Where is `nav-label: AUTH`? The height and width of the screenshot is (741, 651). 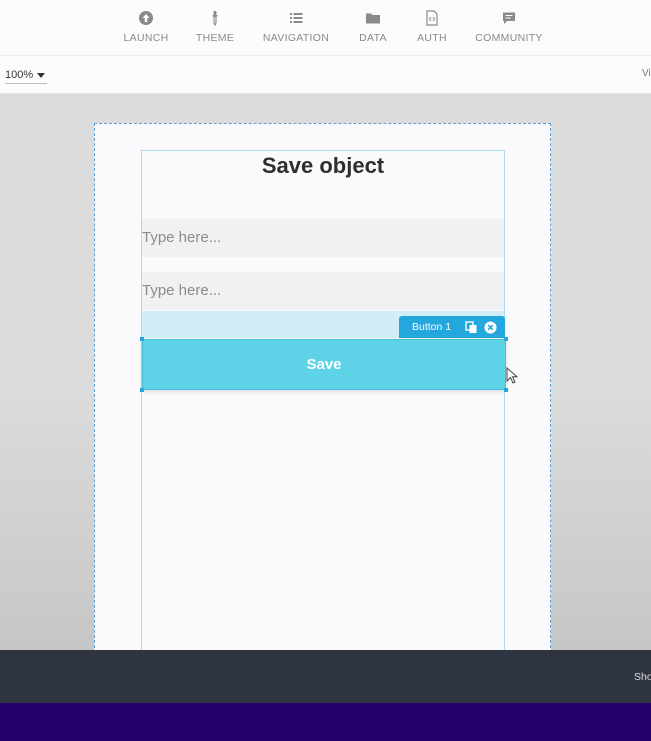 nav-label: AUTH is located at coordinates (432, 38).